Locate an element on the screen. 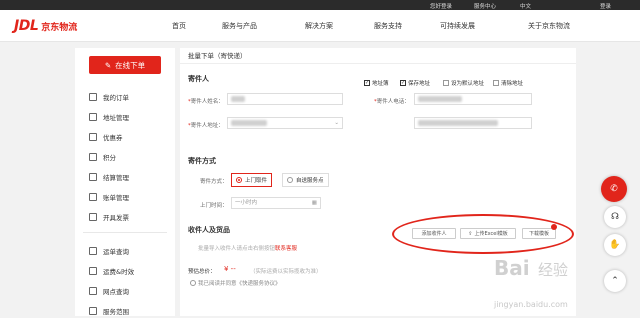 The width and height of the screenshot is (640, 318). pickup-time-value: 一小时内 is located at coordinates (246, 203).